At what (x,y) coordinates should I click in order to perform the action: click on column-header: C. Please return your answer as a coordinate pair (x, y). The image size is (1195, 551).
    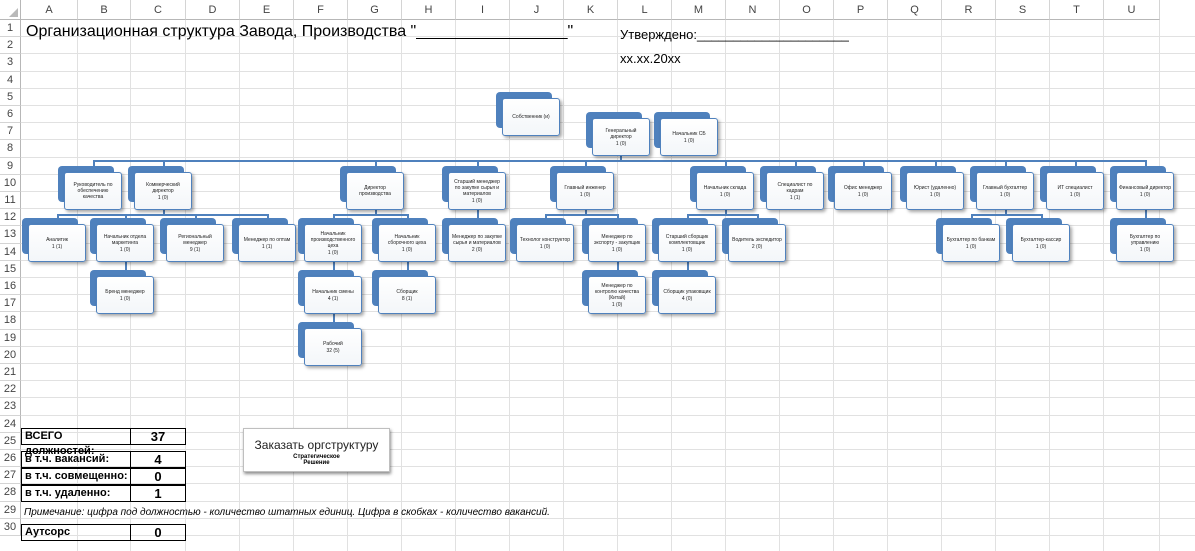
    Looking at the image, I should click on (158, 10).